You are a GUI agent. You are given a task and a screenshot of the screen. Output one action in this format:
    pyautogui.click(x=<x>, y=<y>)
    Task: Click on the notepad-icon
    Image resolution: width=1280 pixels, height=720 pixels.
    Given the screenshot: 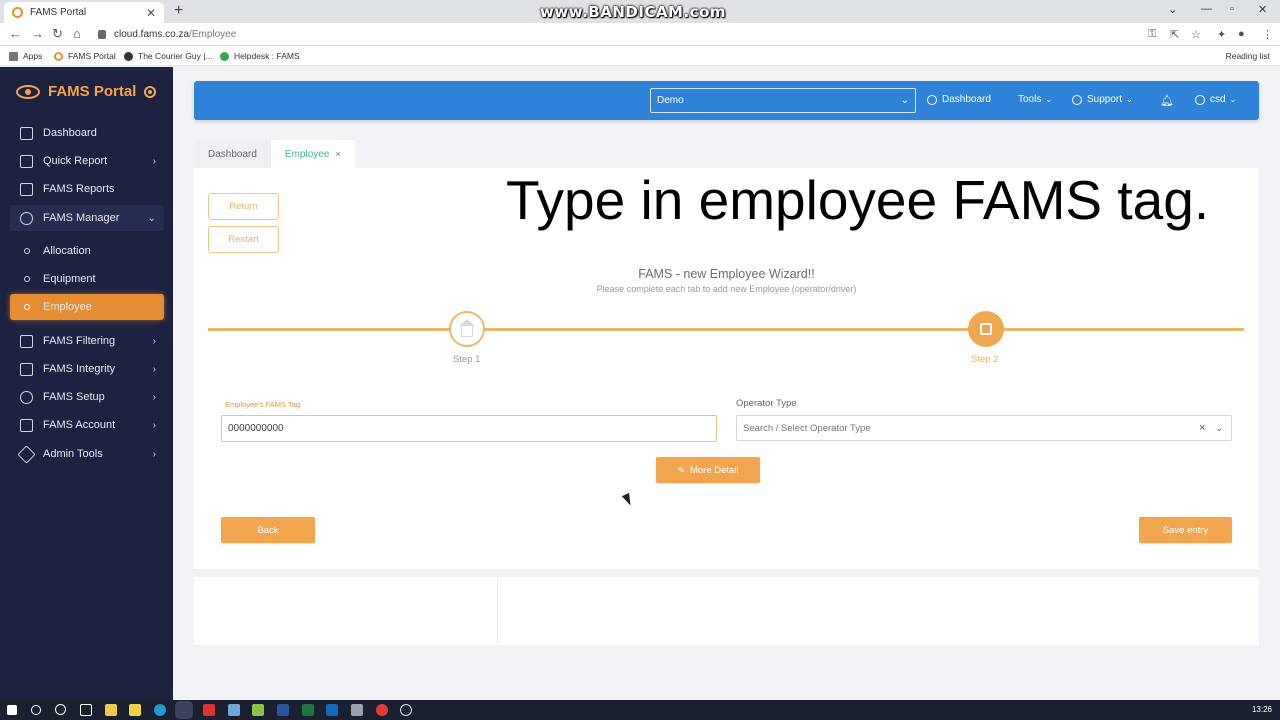 What is the action you would take?
    pyautogui.click(x=258, y=710)
    